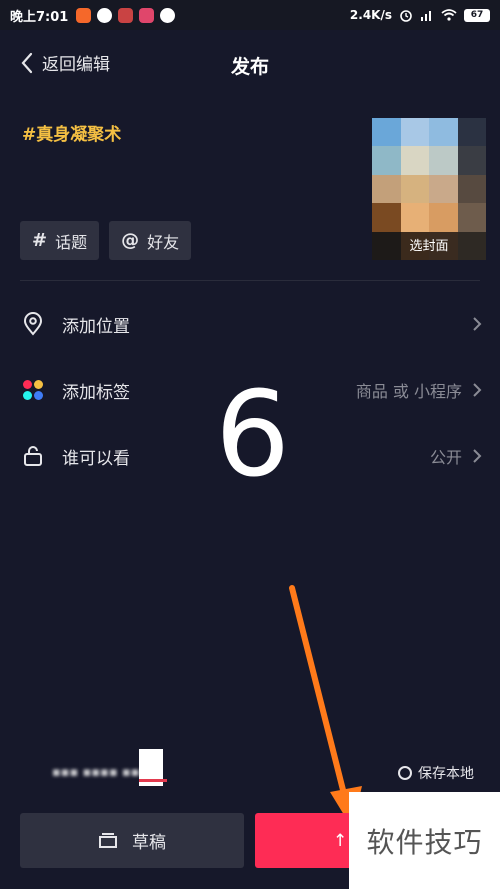 This screenshot has height=889, width=500. I want to click on visibility-label: 谁可以看, so click(96, 458).